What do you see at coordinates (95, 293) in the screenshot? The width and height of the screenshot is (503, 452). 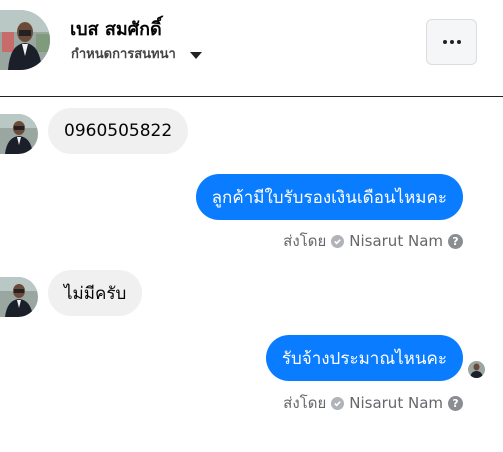 I see `message-bubble-incoming: ไม่มีครับ` at bounding box center [95, 293].